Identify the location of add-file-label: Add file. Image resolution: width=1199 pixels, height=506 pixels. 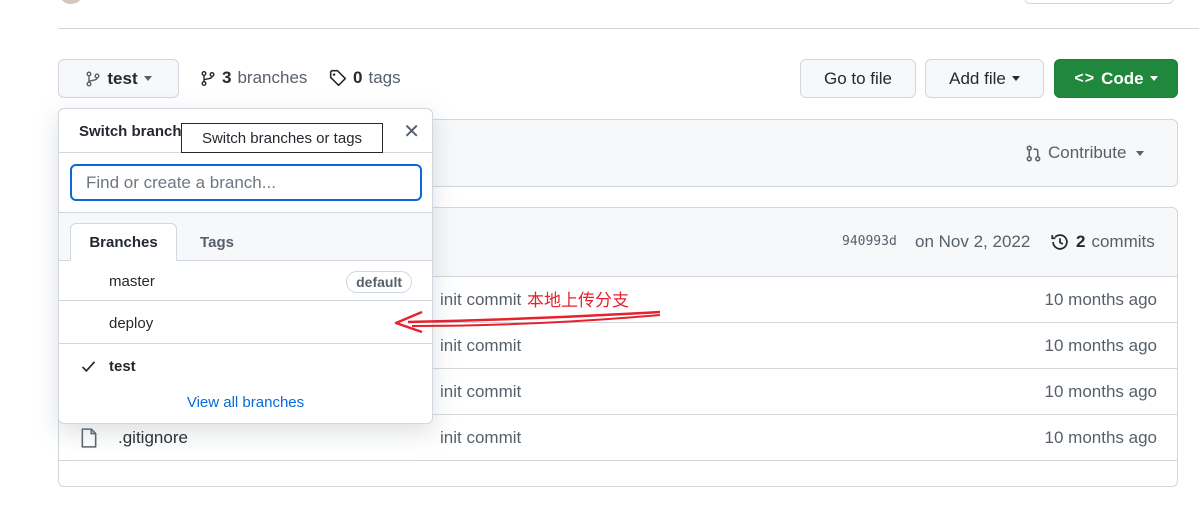
(977, 78).